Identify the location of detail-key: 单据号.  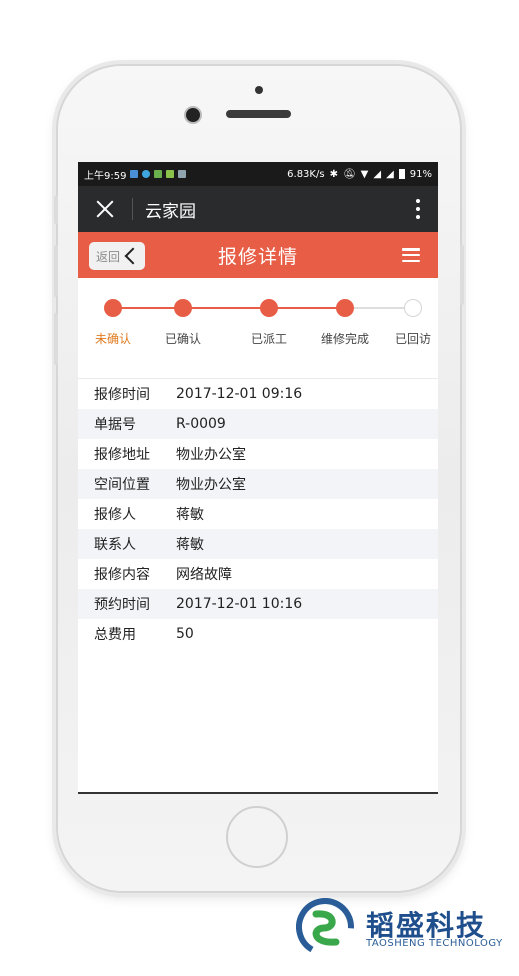
(115, 425).